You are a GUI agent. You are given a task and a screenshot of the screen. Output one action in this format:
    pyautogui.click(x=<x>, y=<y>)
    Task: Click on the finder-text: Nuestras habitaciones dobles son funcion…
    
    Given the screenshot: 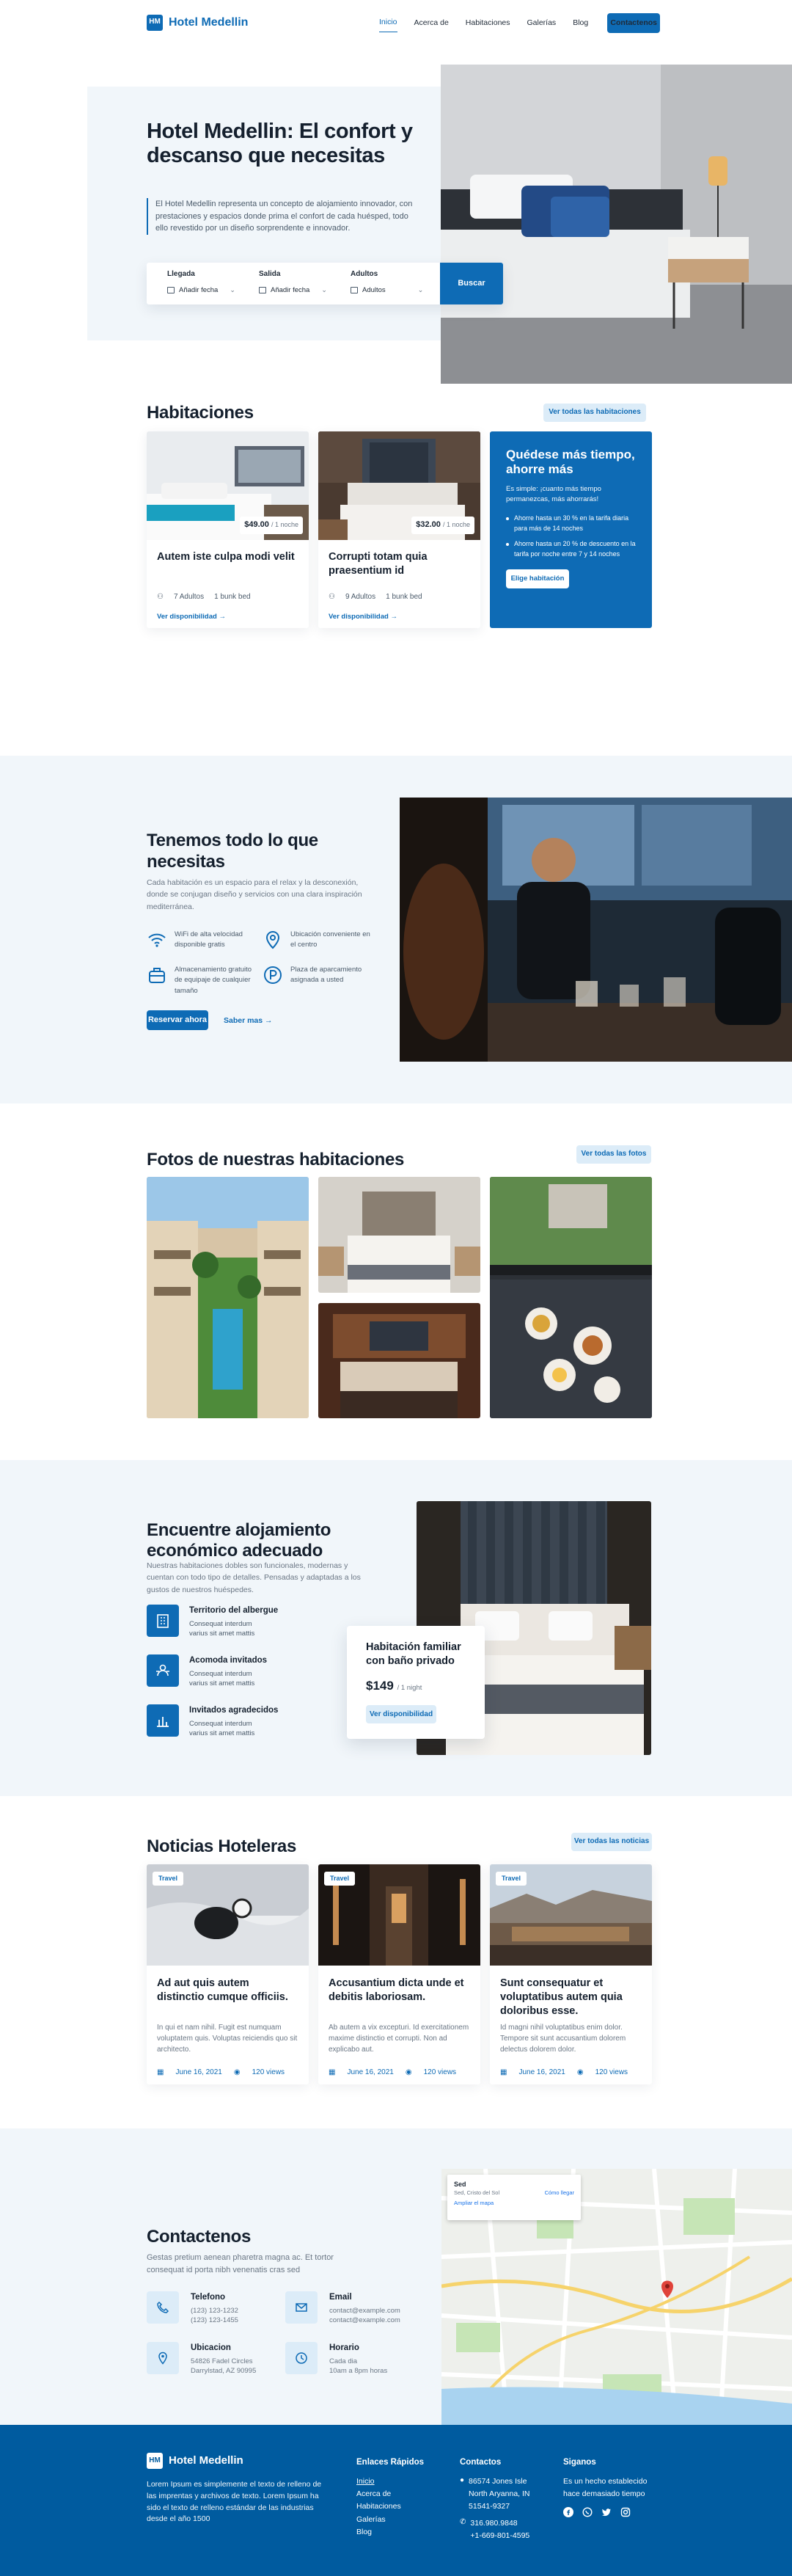 What is the action you would take?
    pyautogui.click(x=254, y=1577)
    